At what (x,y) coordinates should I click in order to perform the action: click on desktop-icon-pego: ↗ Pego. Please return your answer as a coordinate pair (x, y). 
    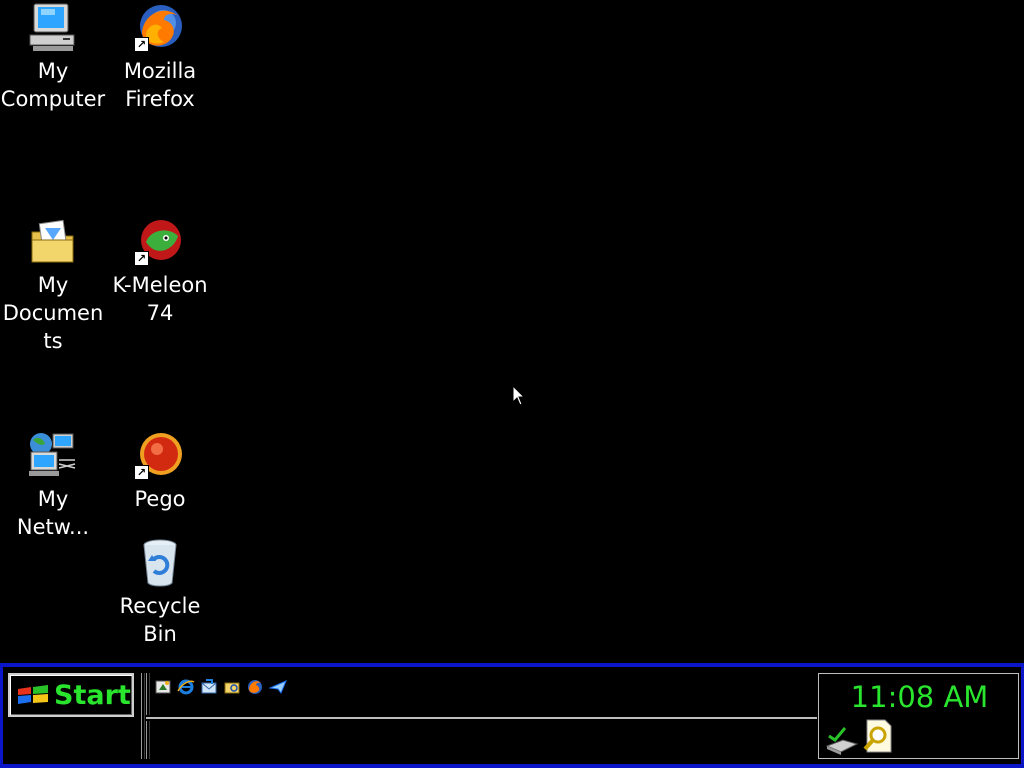
    Looking at the image, I should click on (160, 471).